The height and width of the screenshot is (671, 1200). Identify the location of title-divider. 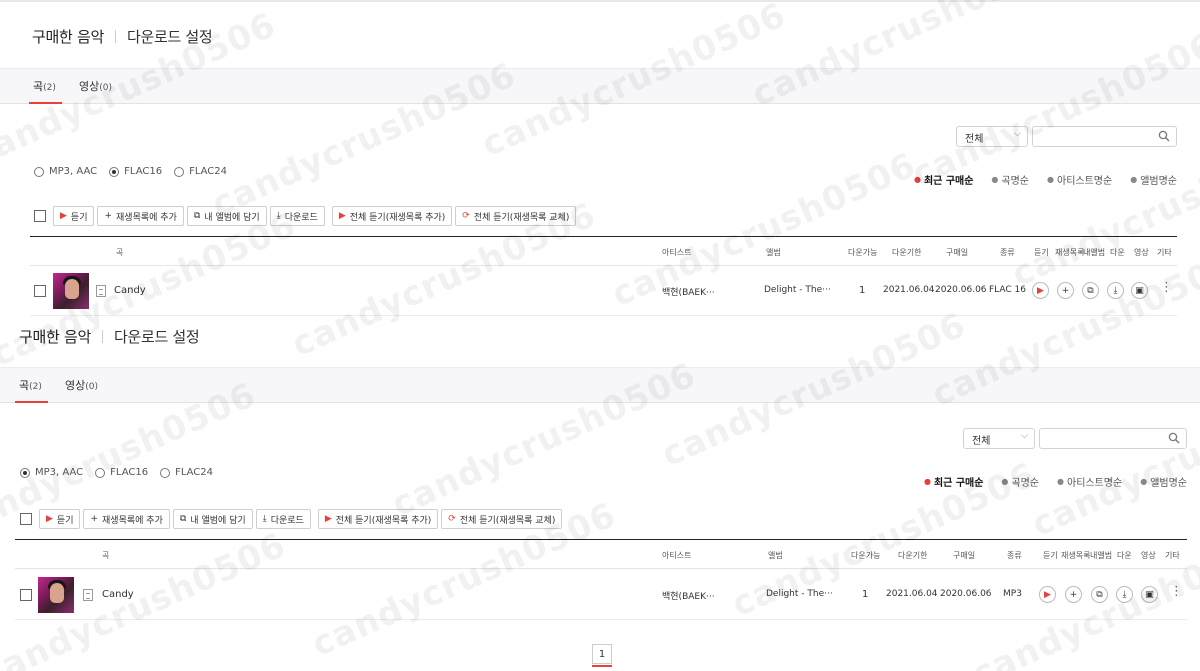
(102, 336).